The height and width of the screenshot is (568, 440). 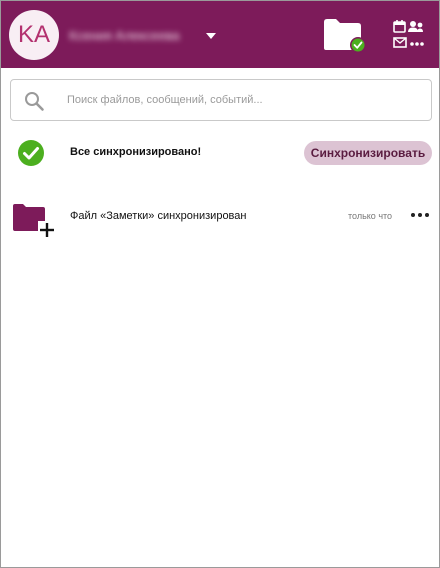 I want to click on username: Ксения Алексеева, so click(x=133, y=36).